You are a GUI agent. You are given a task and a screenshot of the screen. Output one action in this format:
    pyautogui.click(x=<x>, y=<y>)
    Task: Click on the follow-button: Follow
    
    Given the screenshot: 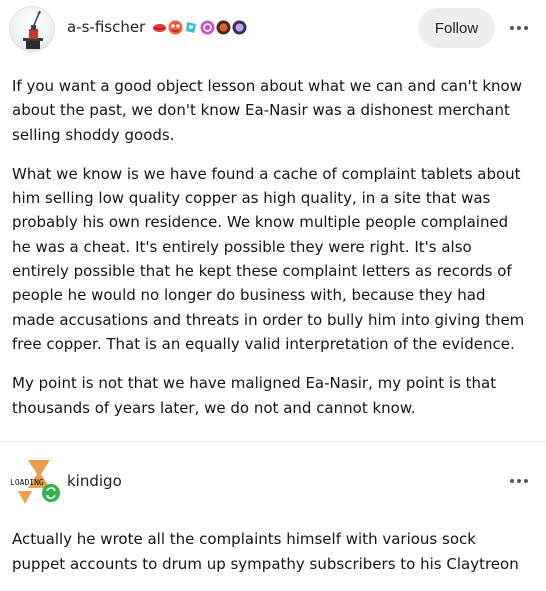 What is the action you would take?
    pyautogui.click(x=456, y=28)
    